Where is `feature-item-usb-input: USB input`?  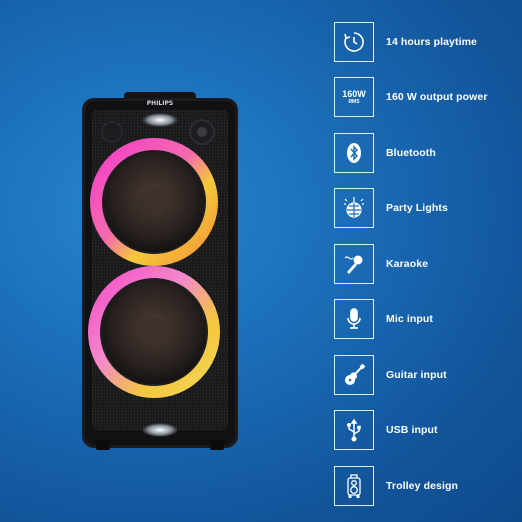 feature-item-usb-input: USB input is located at coordinates (428, 430).